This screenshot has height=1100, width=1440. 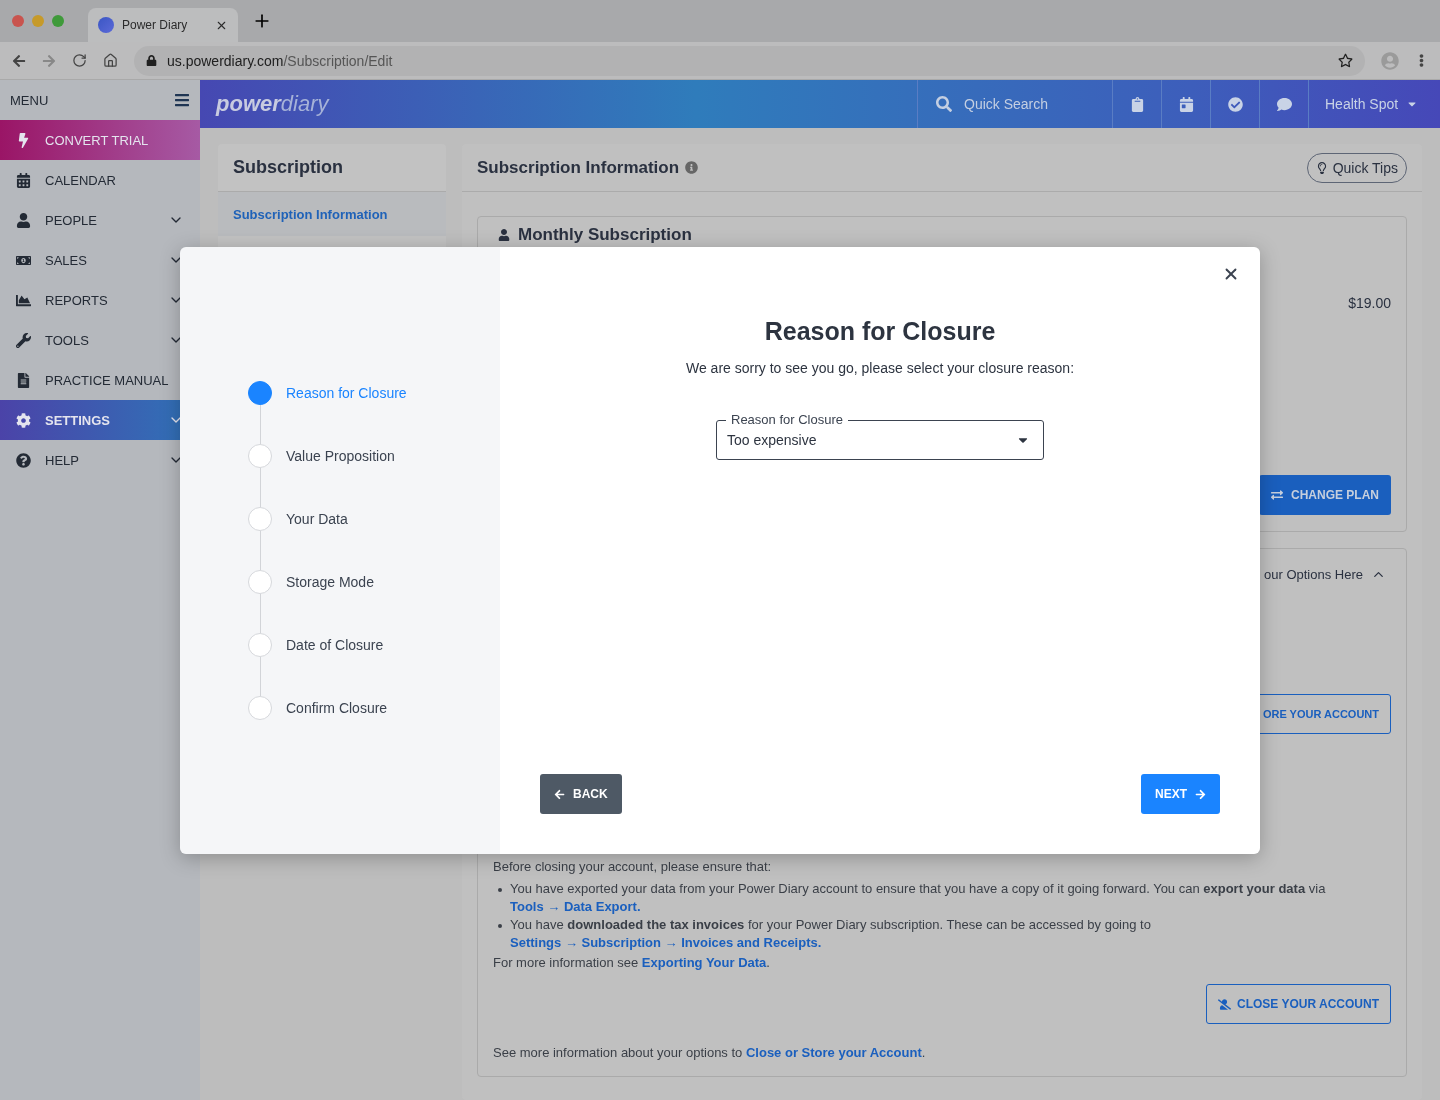 I want to click on sidebar-item: SALES, so click(x=100, y=260).